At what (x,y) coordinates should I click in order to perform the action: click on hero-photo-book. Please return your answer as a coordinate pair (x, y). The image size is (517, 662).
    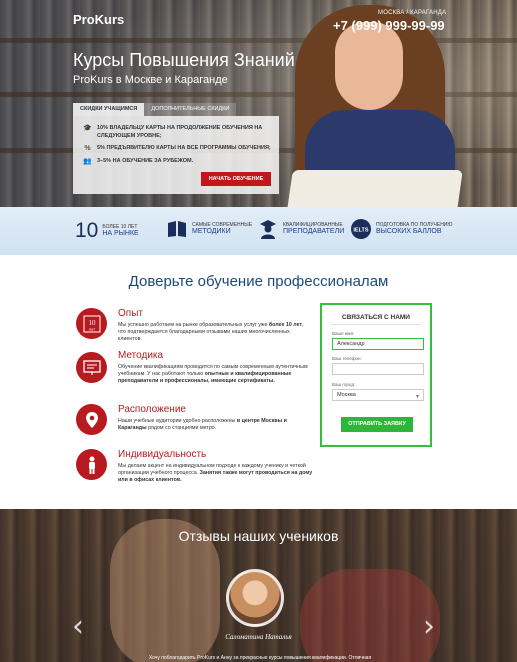
    Looking at the image, I should click on (375, 188).